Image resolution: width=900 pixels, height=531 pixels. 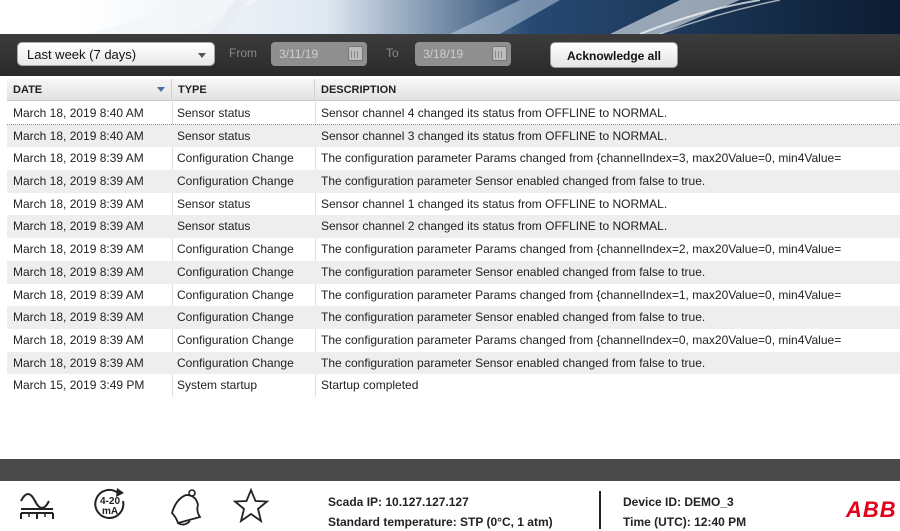 I want to click on waveform-icon, so click(x=37, y=505).